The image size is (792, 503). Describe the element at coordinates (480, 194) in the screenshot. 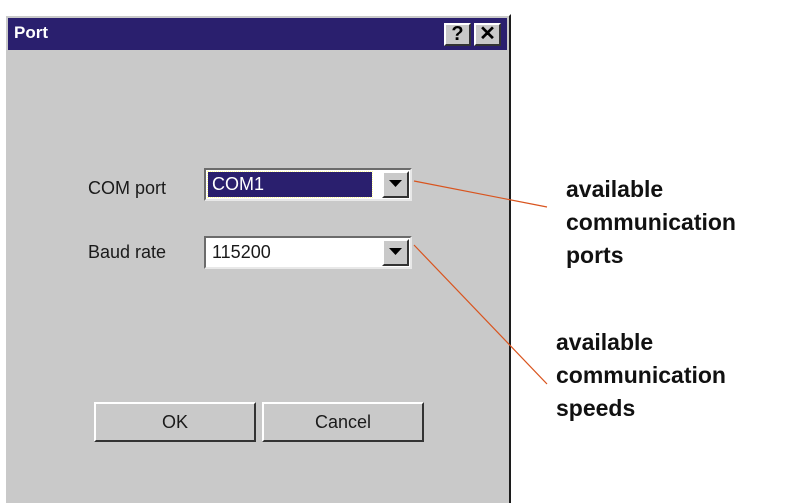

I see `ports-leader-line` at that location.